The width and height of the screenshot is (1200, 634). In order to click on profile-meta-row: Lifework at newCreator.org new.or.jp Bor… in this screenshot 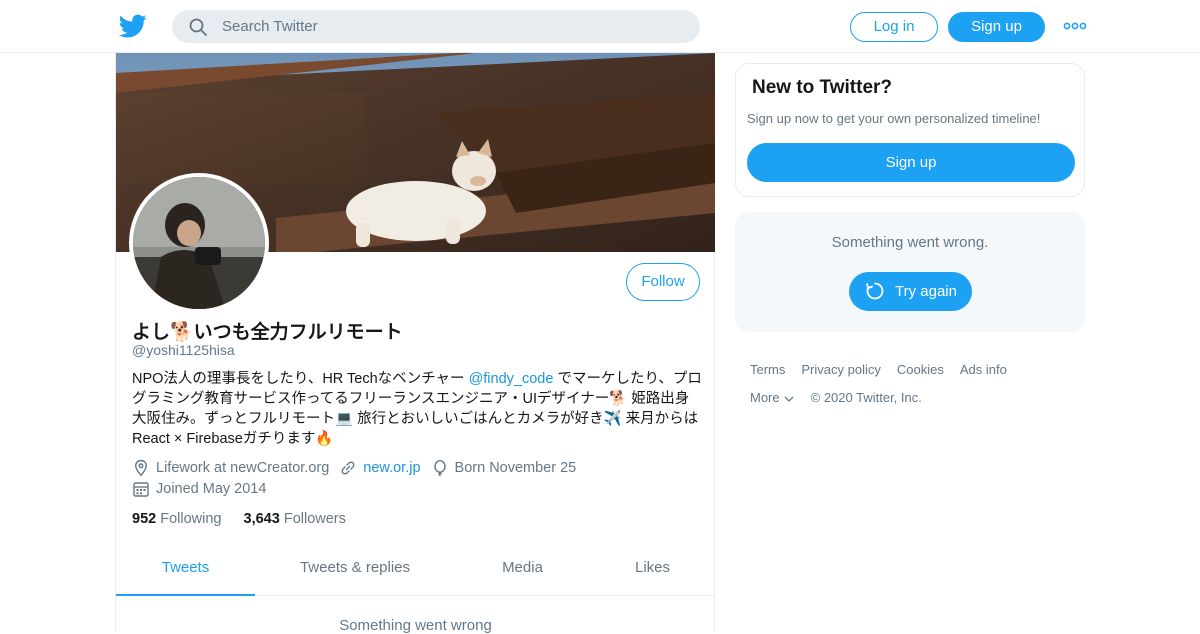, I will do `click(354, 468)`.